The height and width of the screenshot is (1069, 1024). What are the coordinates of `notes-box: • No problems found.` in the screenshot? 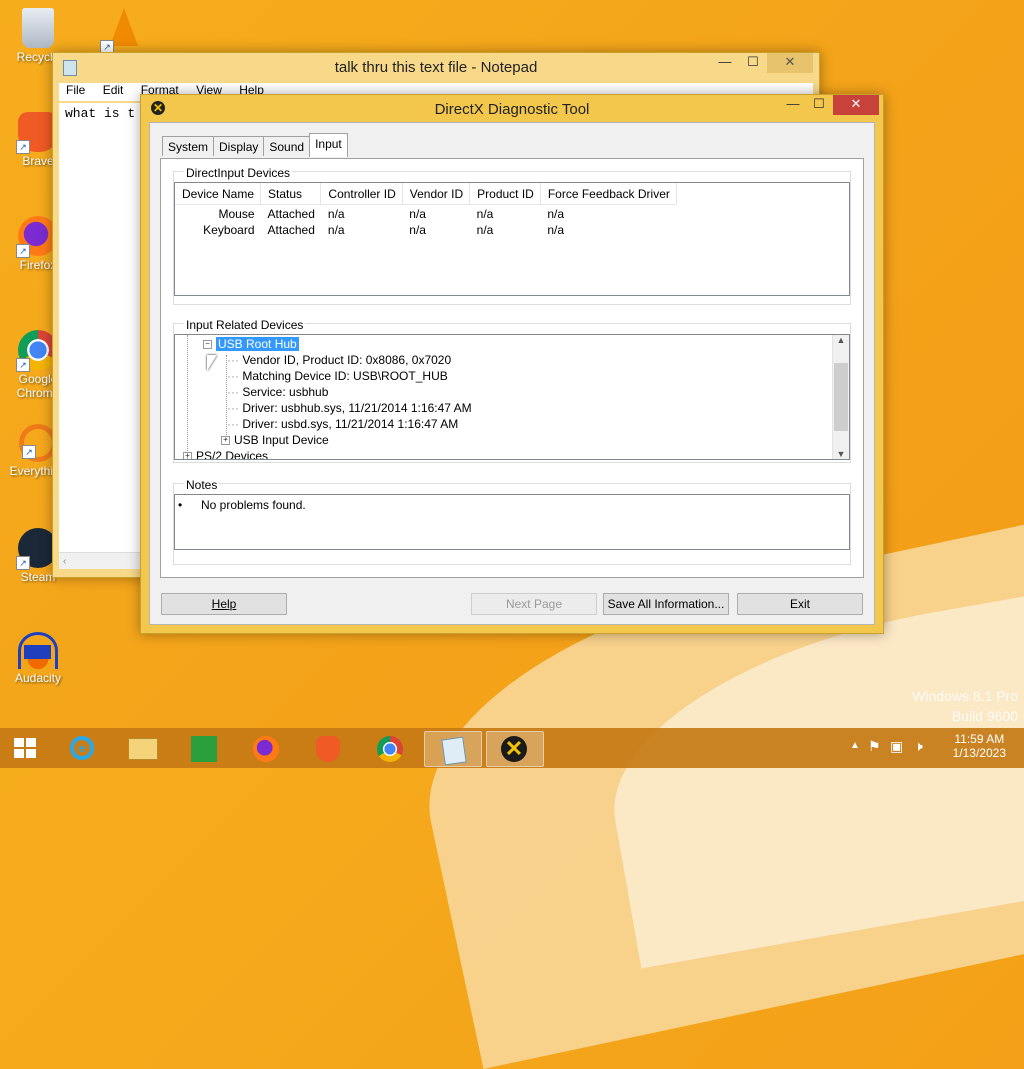 It's located at (512, 522).